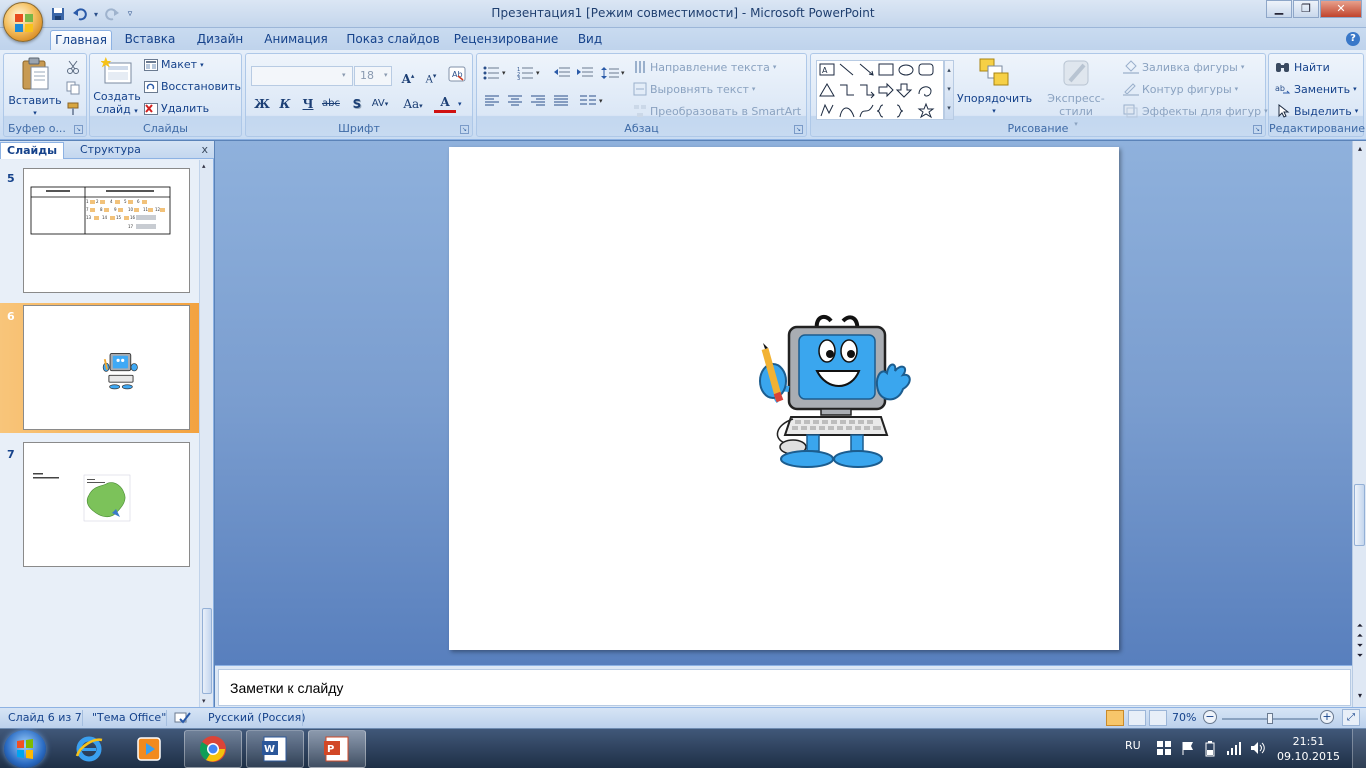 The image size is (1366, 768). Describe the element at coordinates (285, 104) in the screenshot. I see `italic-button: К` at that location.